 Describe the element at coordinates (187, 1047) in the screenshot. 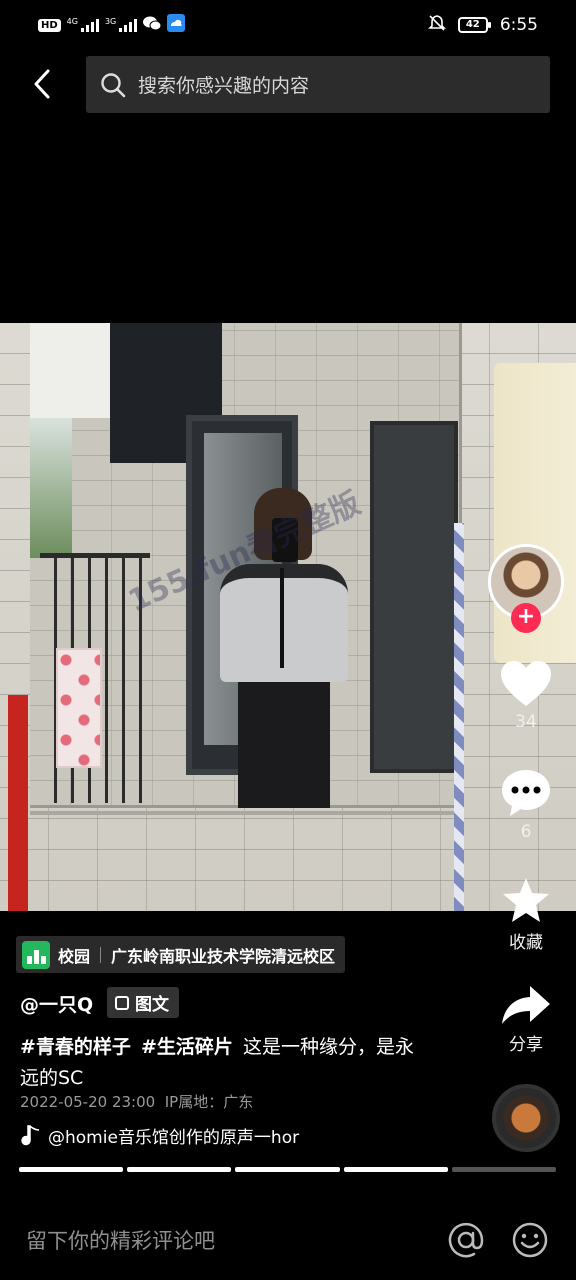

I see `hashtag: #生活碎片` at that location.